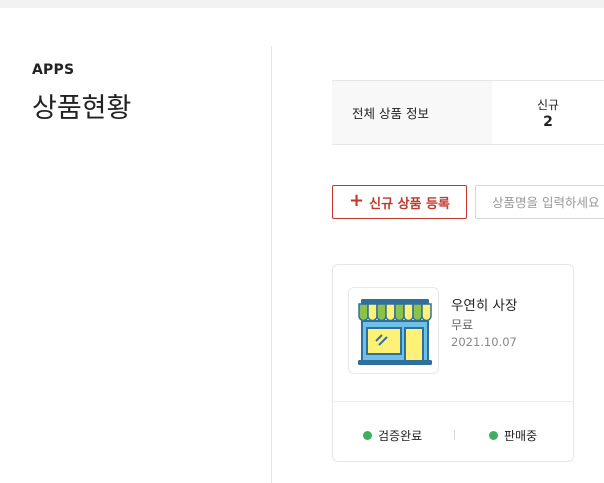 The height and width of the screenshot is (483, 604). I want to click on section-label: APPS, so click(53, 70).